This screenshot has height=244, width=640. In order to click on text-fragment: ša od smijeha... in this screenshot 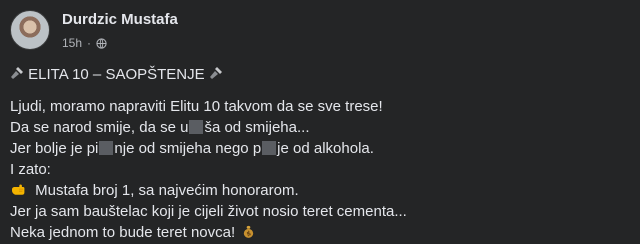, I will do `click(257, 127)`.